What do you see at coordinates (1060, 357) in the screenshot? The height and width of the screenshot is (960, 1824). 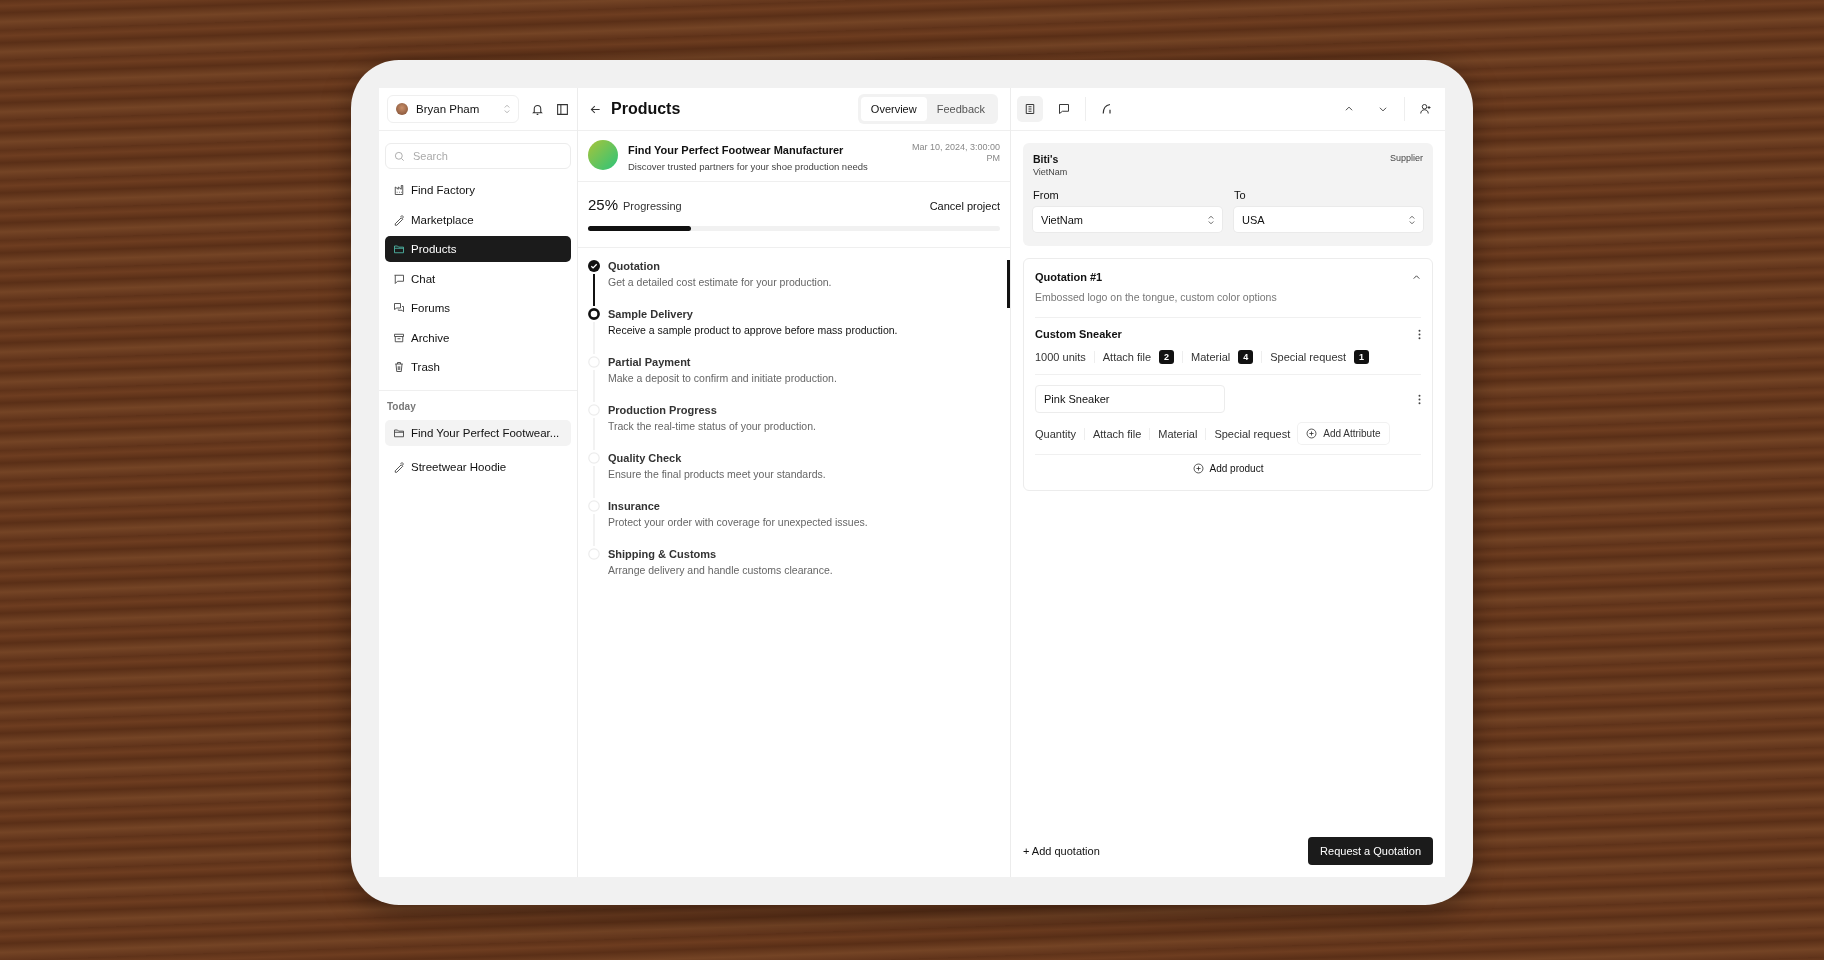 I see `product-attribute: 1000 units` at bounding box center [1060, 357].